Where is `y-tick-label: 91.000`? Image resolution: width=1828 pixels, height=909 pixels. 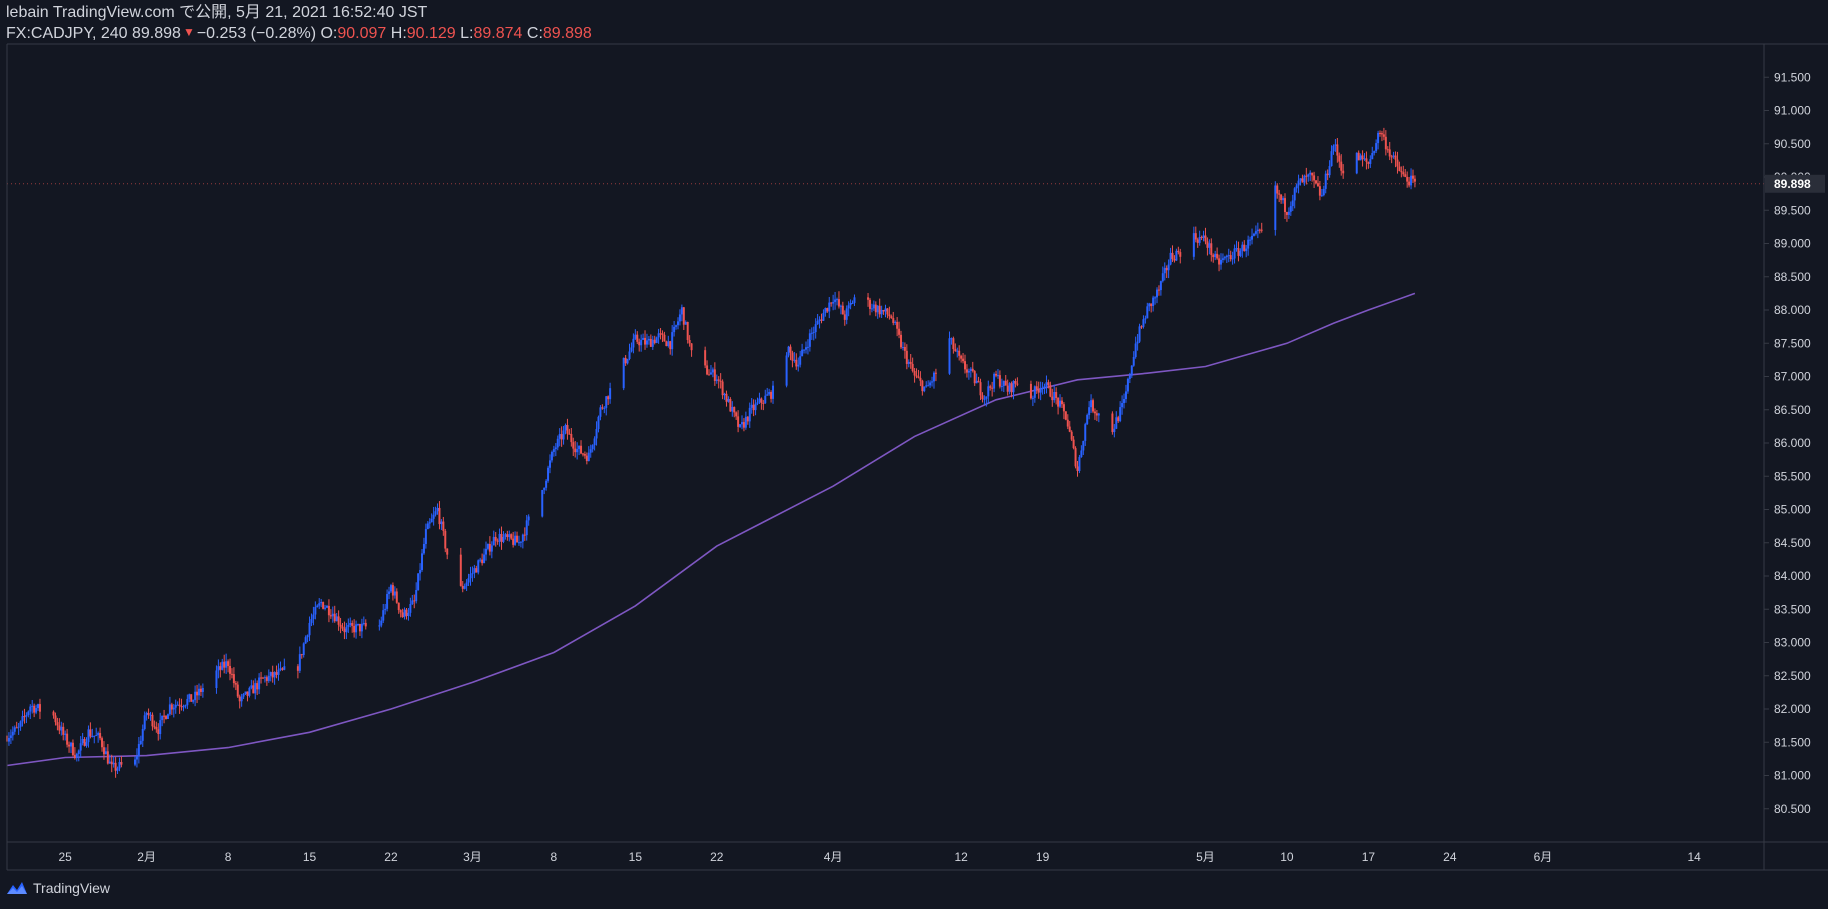 y-tick-label: 91.000 is located at coordinates (1792, 111).